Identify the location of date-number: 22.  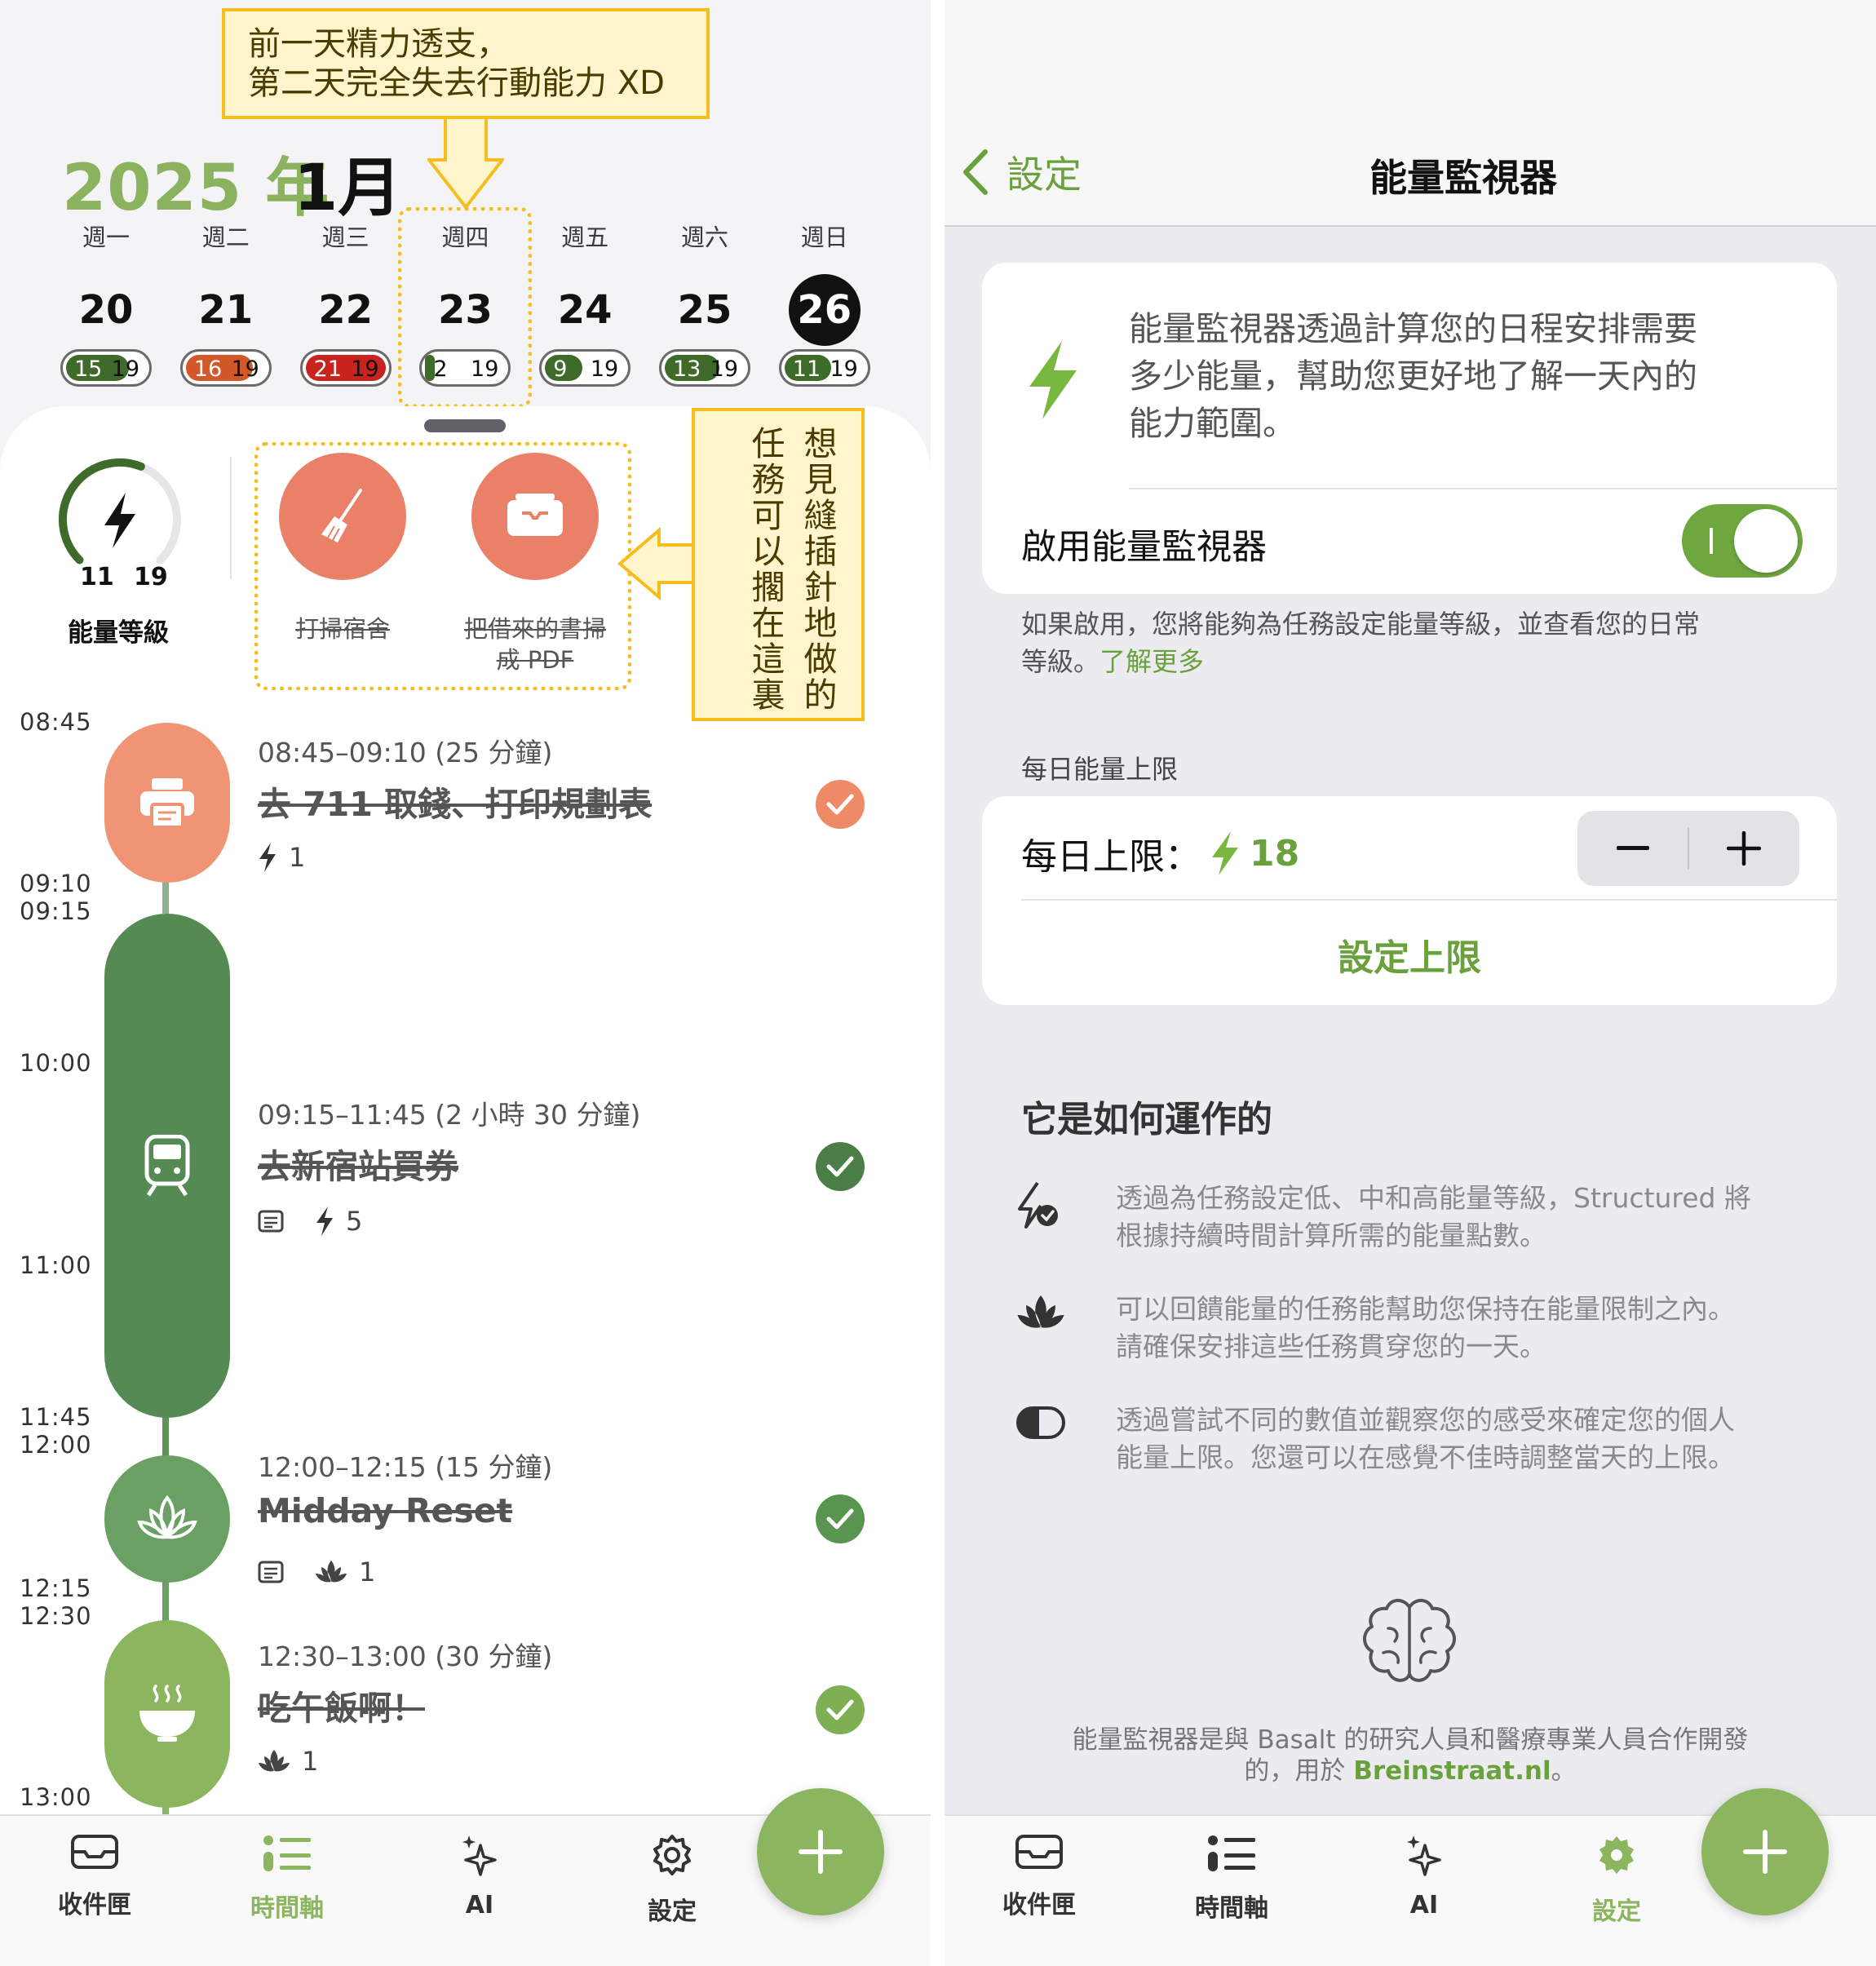
(345, 310).